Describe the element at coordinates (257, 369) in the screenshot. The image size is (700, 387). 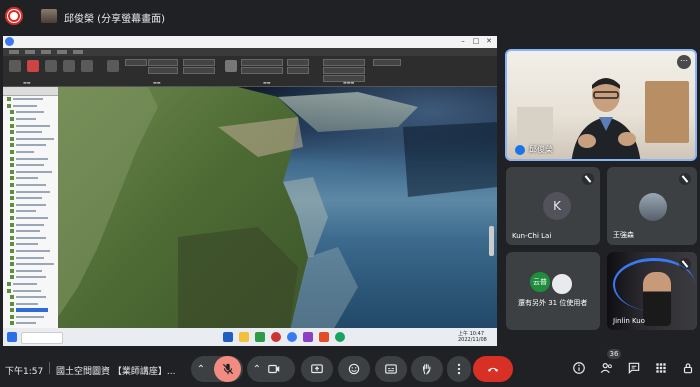
I see `camera-options-chevron-icon: ⌃` at that location.